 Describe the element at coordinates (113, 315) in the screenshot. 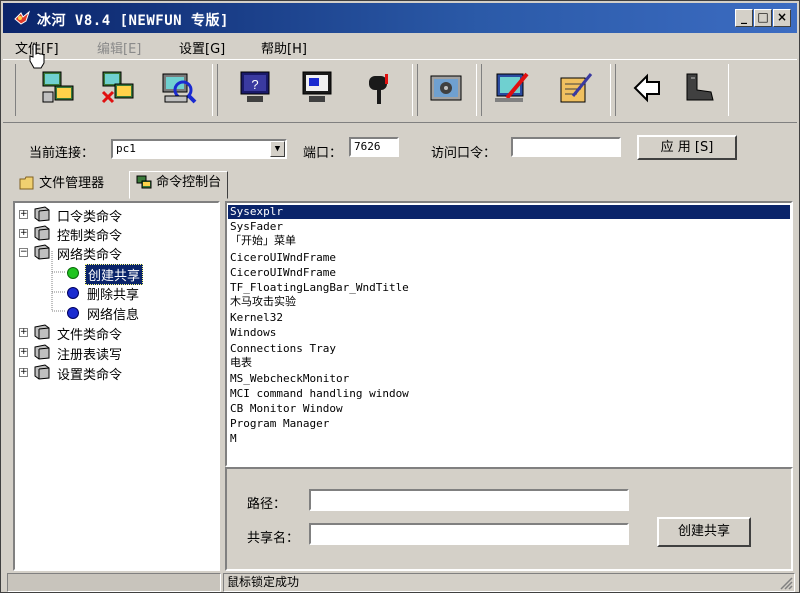

I see `tree-item-label: 网络信息` at that location.